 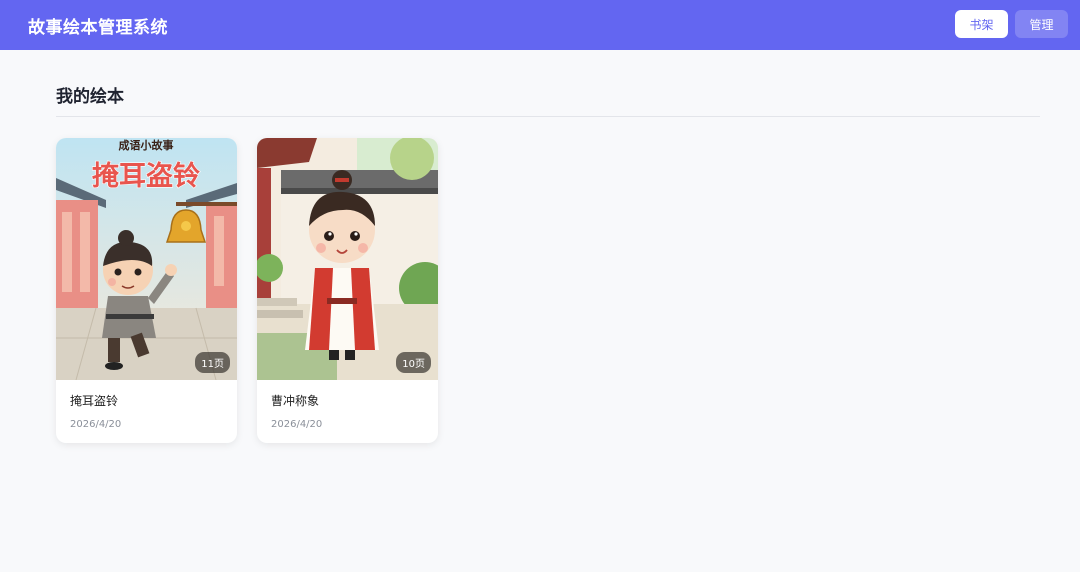 I want to click on book-card-1: 成语小故事 掩耳盗铃 11页 掩耳盗铃 2026/4/20, so click(x=146, y=290).